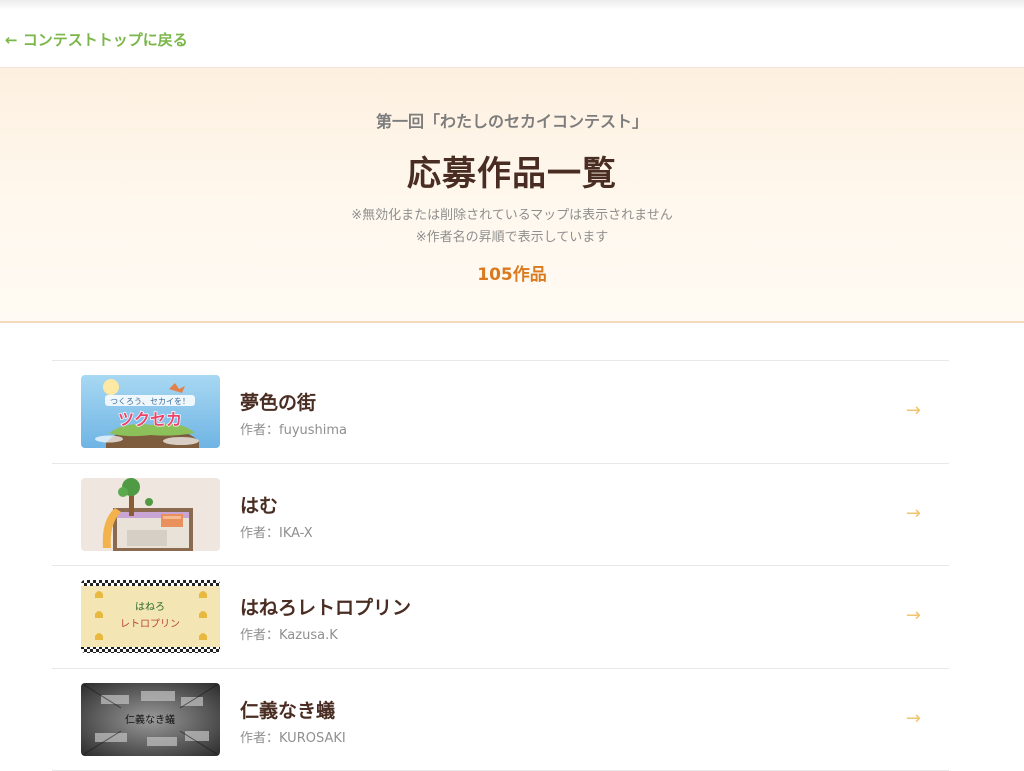 The width and height of the screenshot is (1024, 771). I want to click on note-hidden-maps: ※無効化または削除されているマップは表示されません, so click(512, 213).